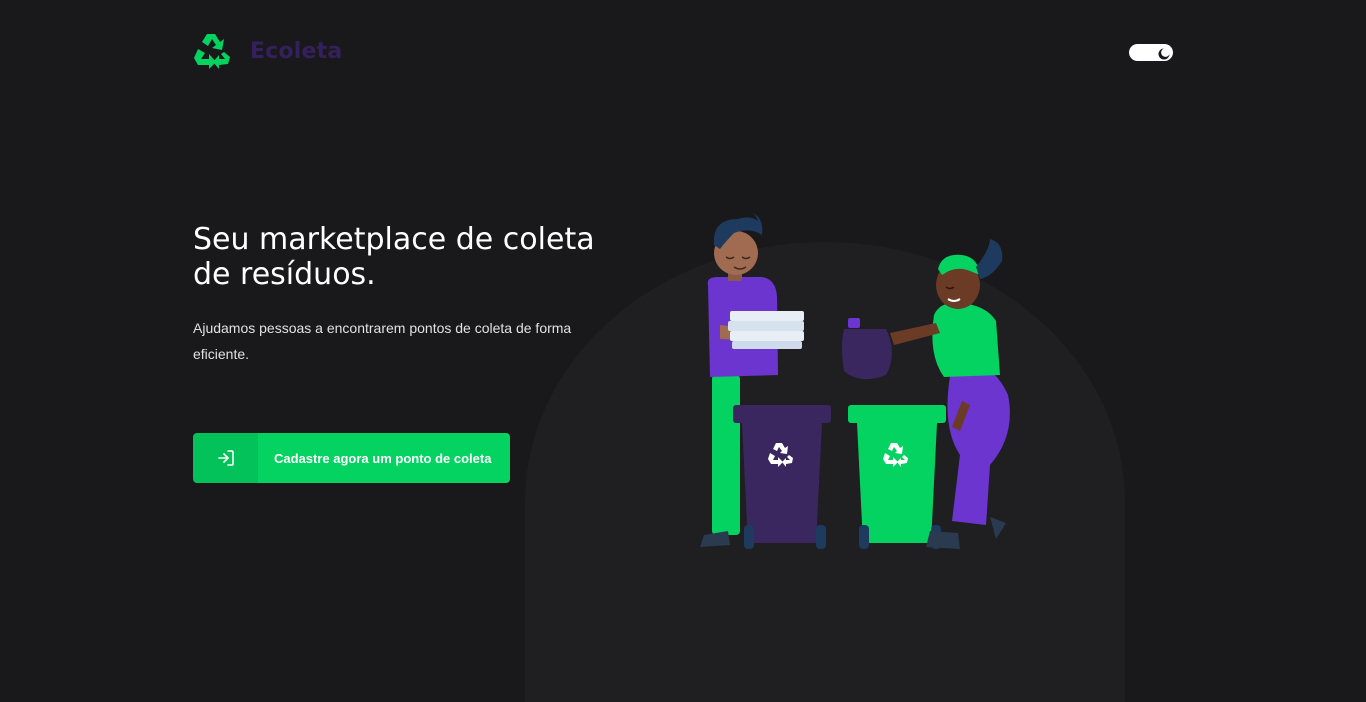  Describe the element at coordinates (284, 274) in the screenshot. I see `hero-title-line2: de resíduos.` at that location.